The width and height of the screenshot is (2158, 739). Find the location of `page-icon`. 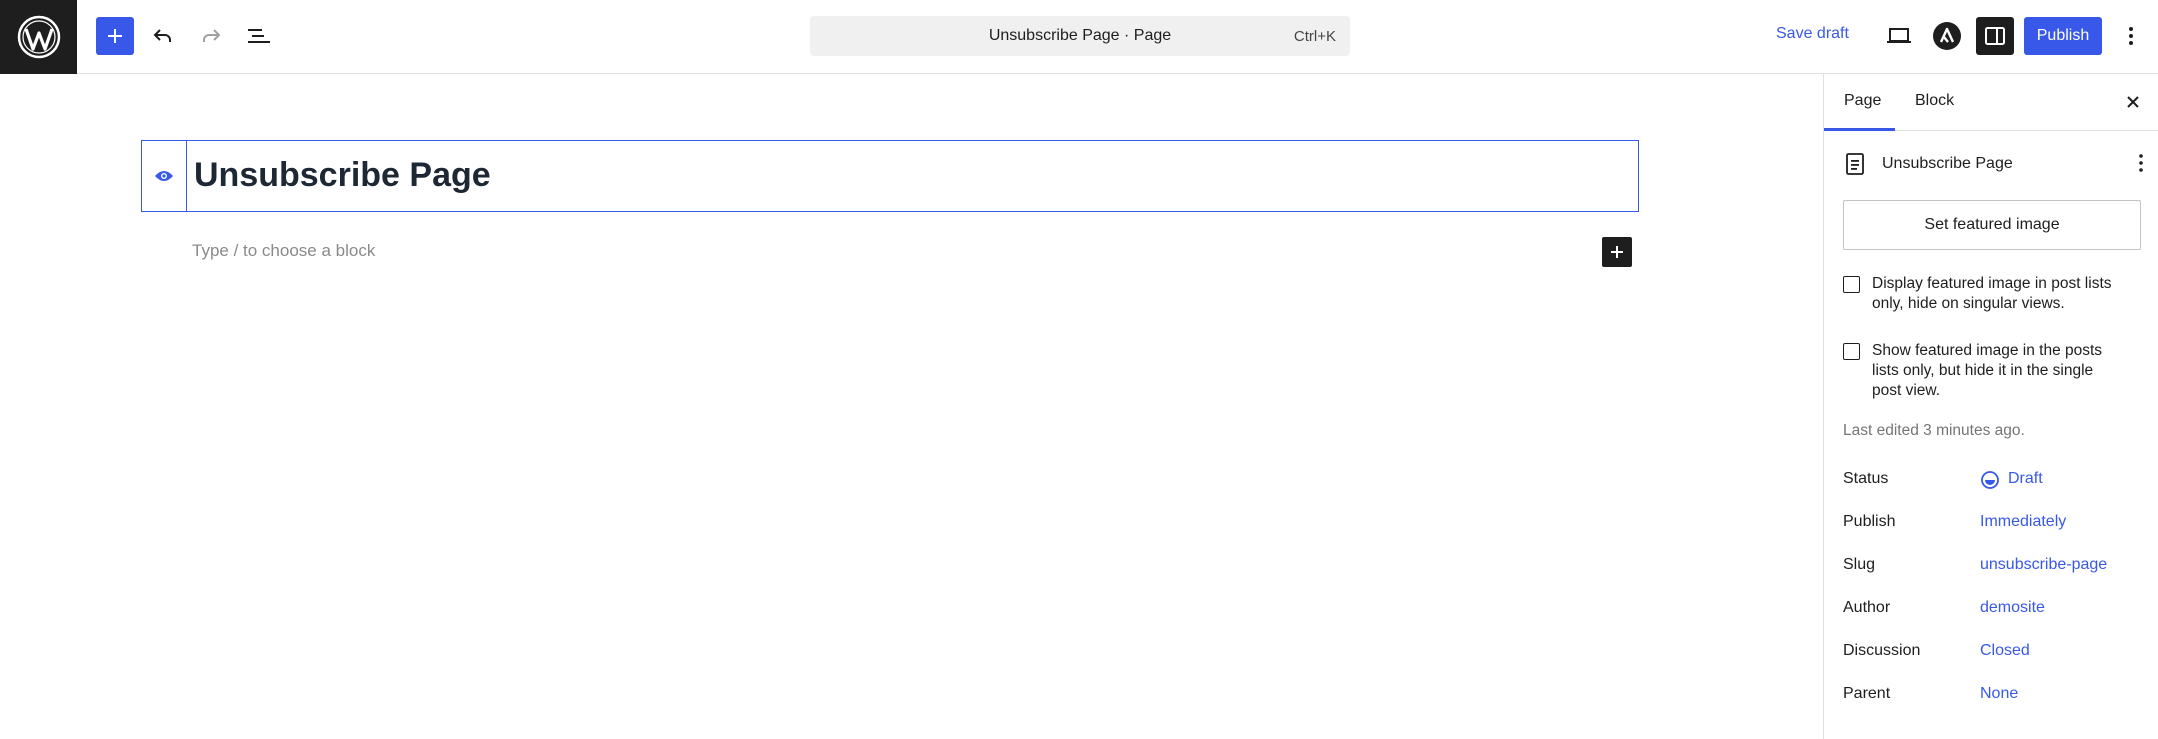

page-icon is located at coordinates (1855, 164).